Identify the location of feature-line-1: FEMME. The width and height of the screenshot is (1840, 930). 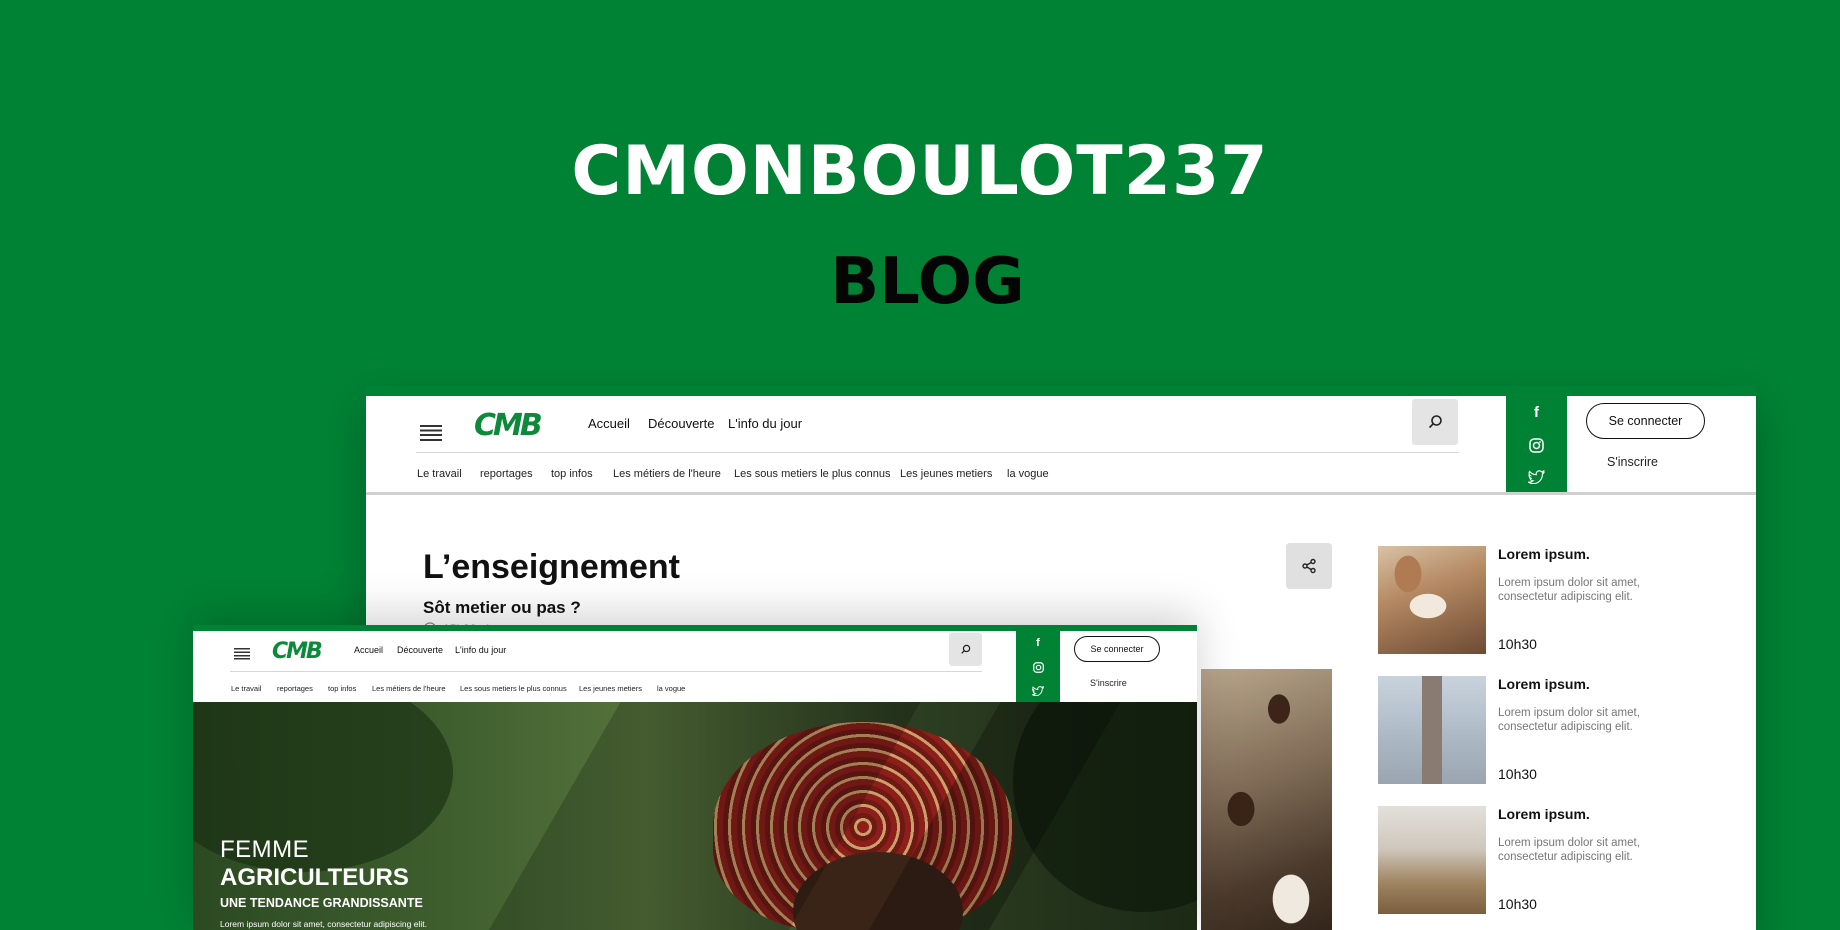
(265, 849).